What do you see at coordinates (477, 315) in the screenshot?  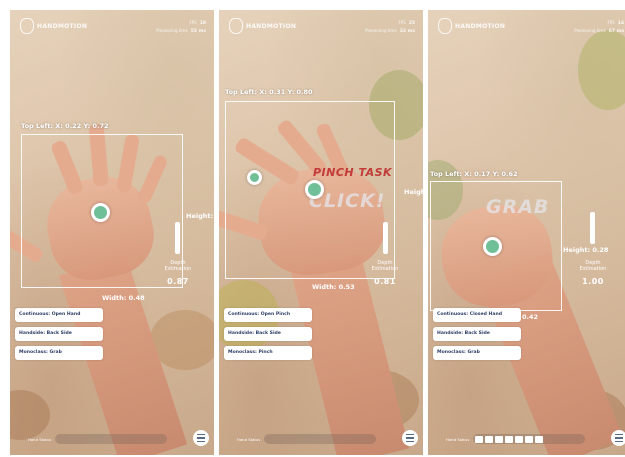 I see `continuous-gesture-chip: Continuous: Closed Hand` at bounding box center [477, 315].